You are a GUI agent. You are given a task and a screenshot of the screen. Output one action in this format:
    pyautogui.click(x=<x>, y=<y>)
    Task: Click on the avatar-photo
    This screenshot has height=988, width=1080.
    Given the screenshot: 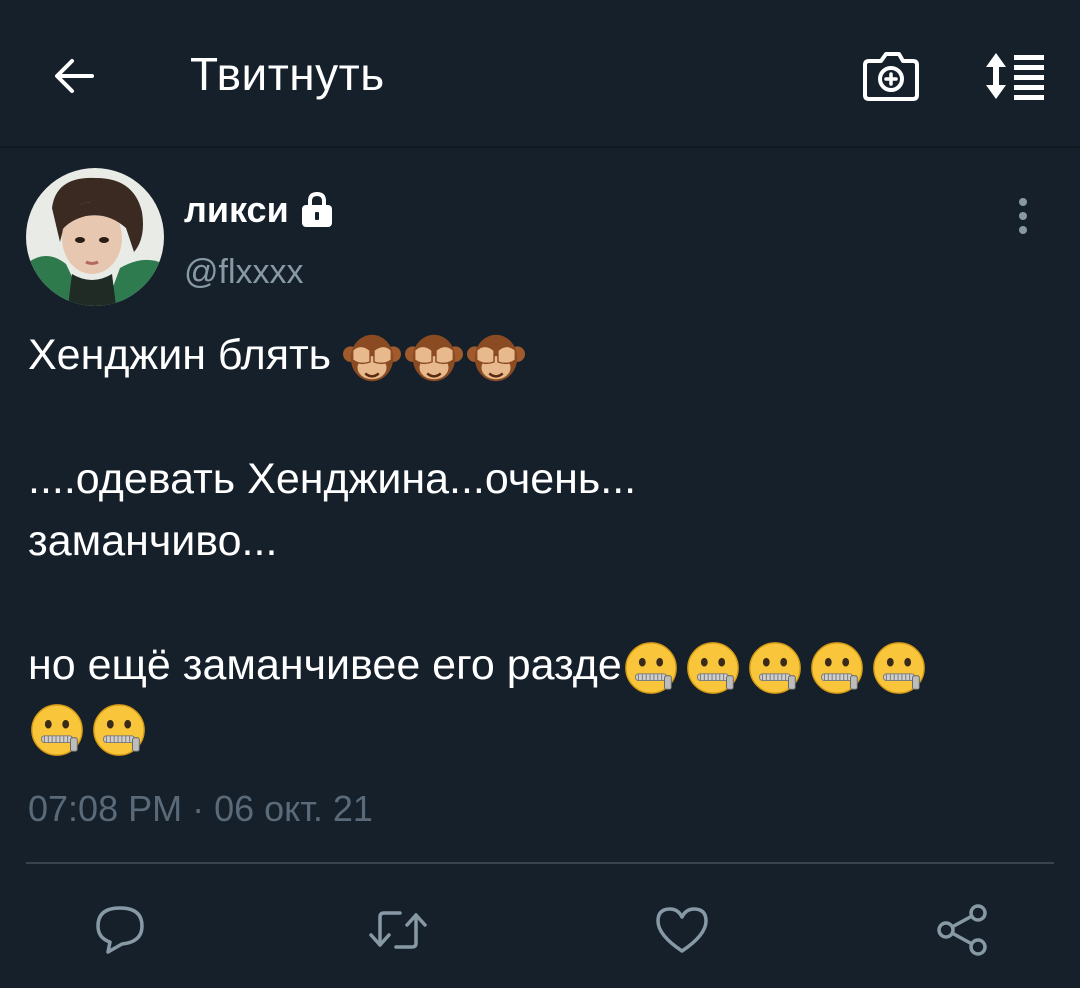 What is the action you would take?
    pyautogui.click(x=95, y=237)
    